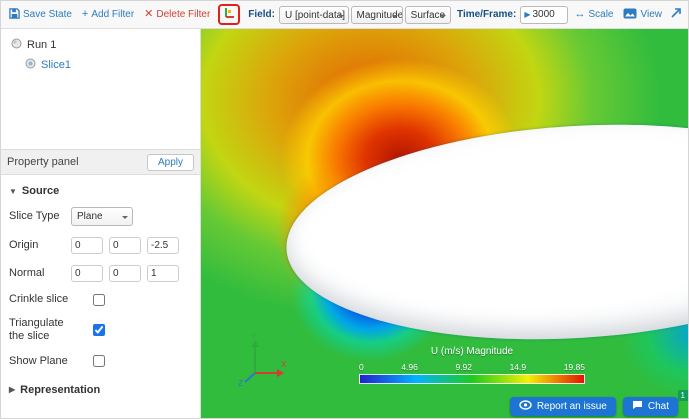 The image size is (689, 419). Describe the element at coordinates (100, 162) in the screenshot. I see `property-panel-header: Property panel Apply` at that location.